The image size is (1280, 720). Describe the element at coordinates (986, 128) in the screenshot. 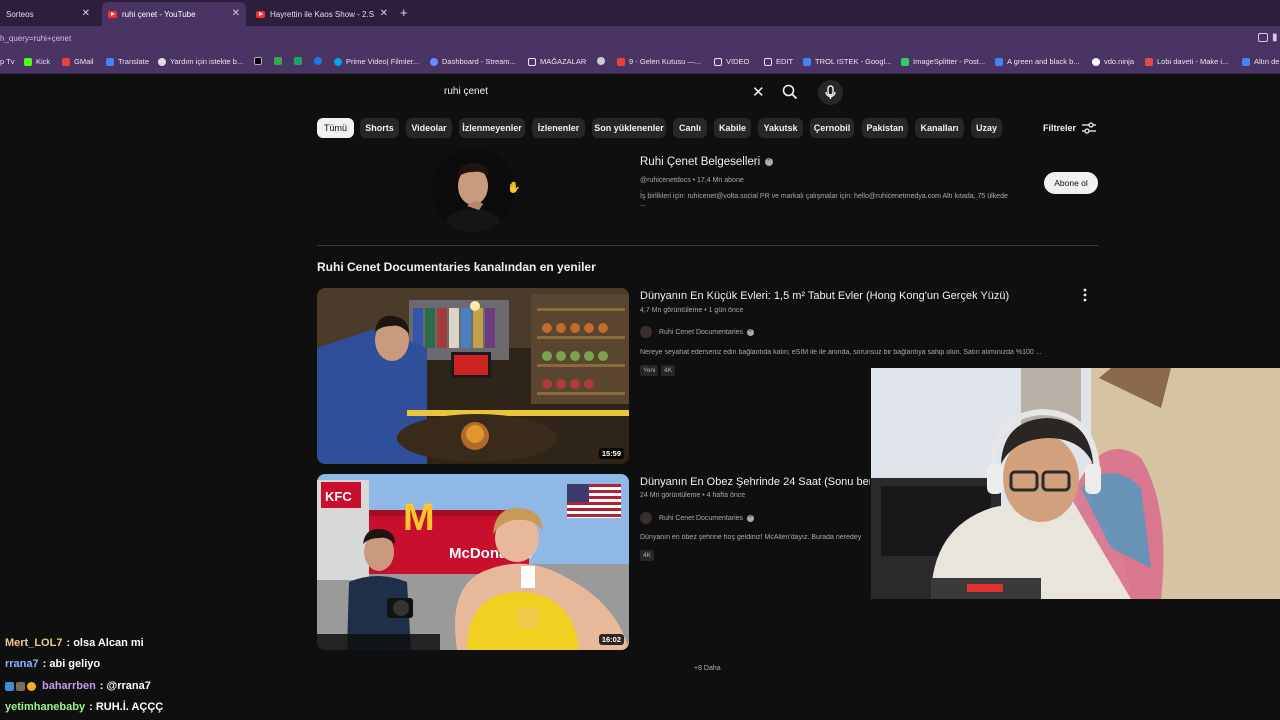

I see `chip-space: Uzay` at that location.